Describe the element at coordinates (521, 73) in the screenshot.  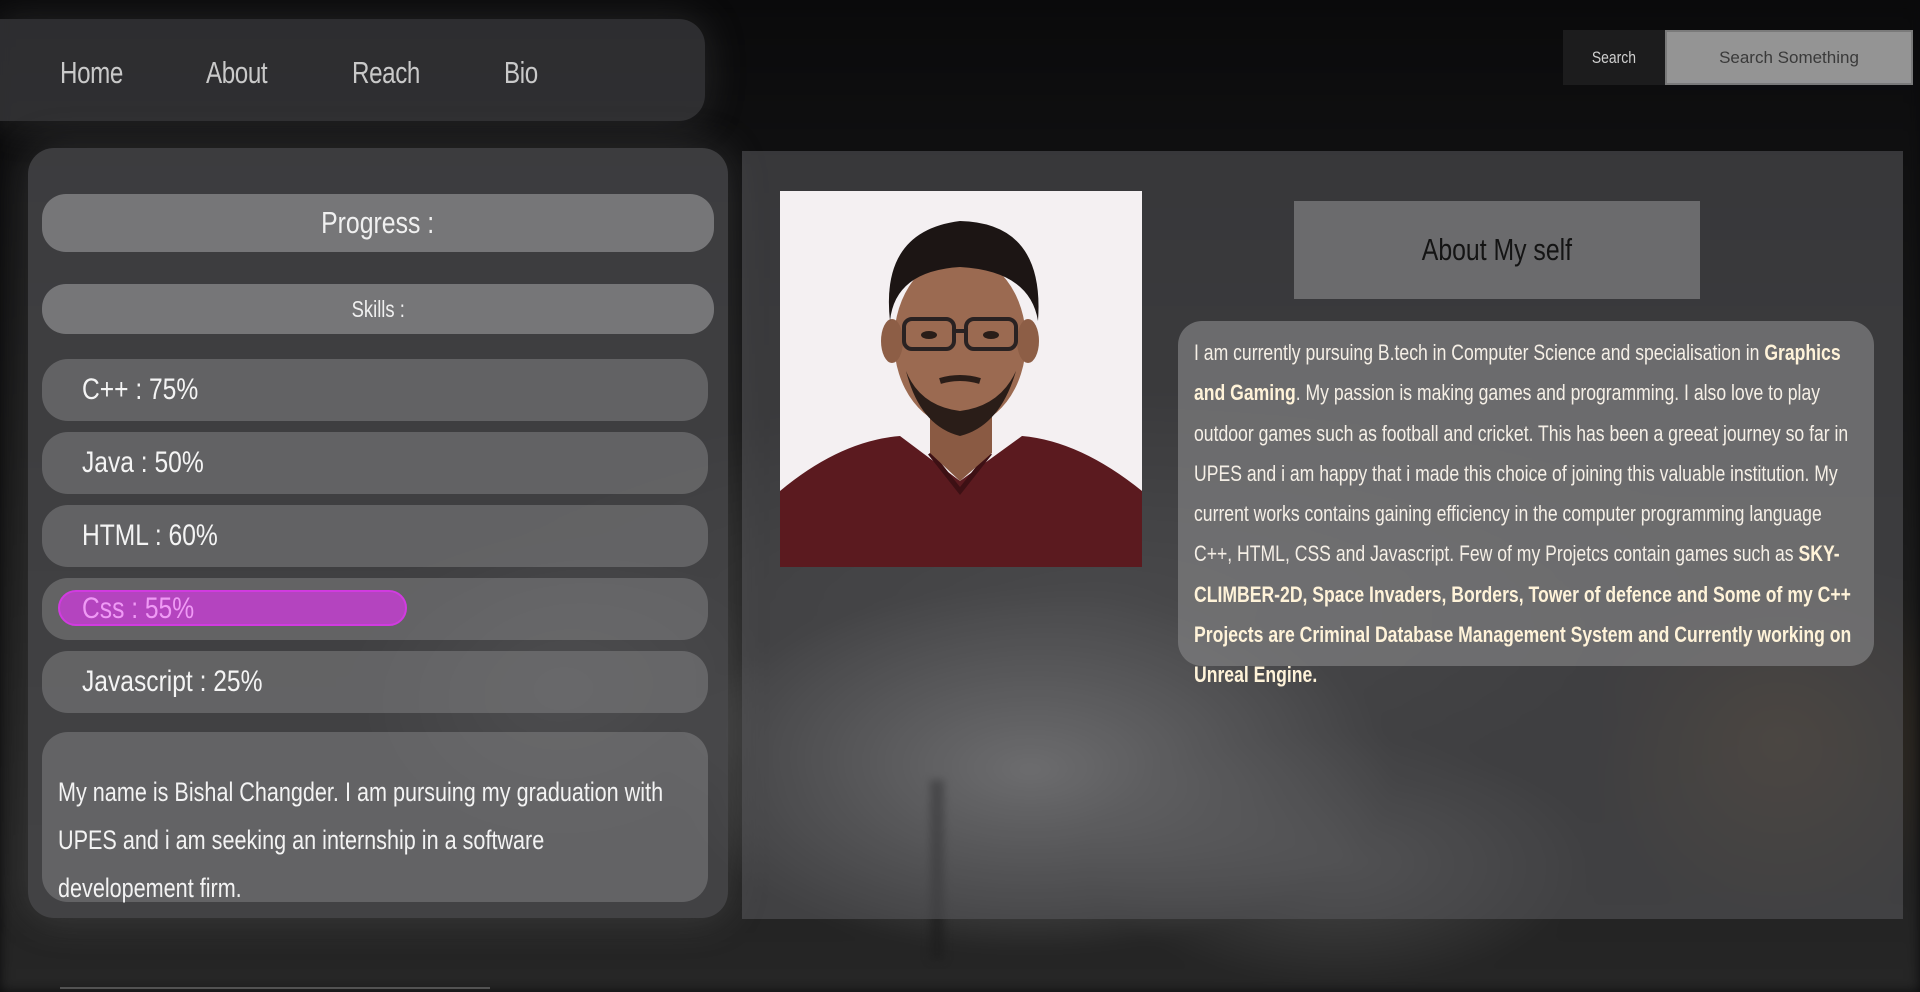
I see `nav-bio-link: Bio` at that location.